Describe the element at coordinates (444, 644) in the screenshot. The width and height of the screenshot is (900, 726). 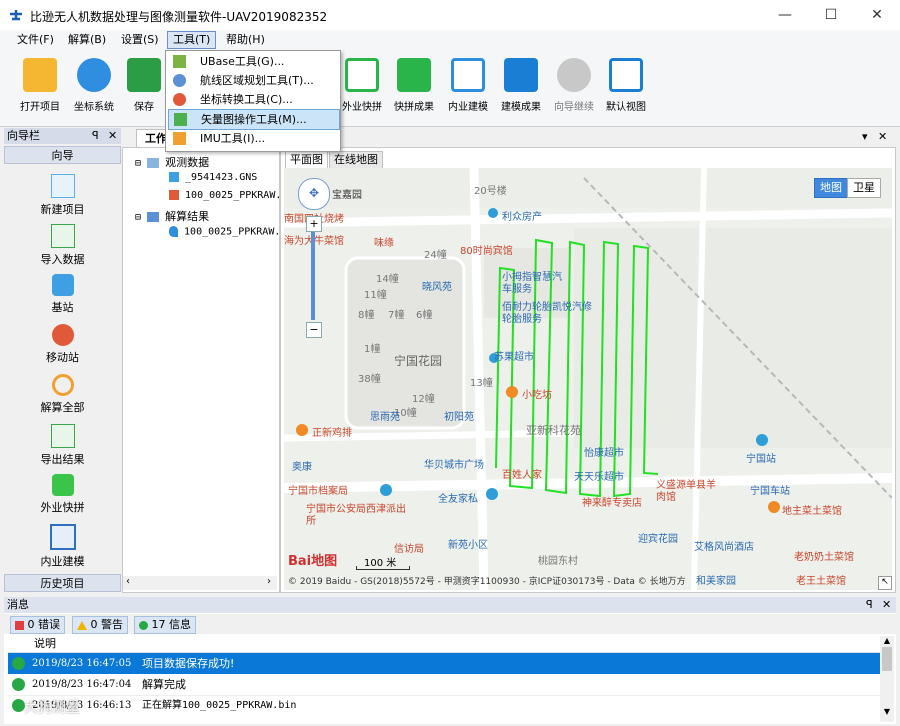
I see `message-column-header: 说明` at that location.